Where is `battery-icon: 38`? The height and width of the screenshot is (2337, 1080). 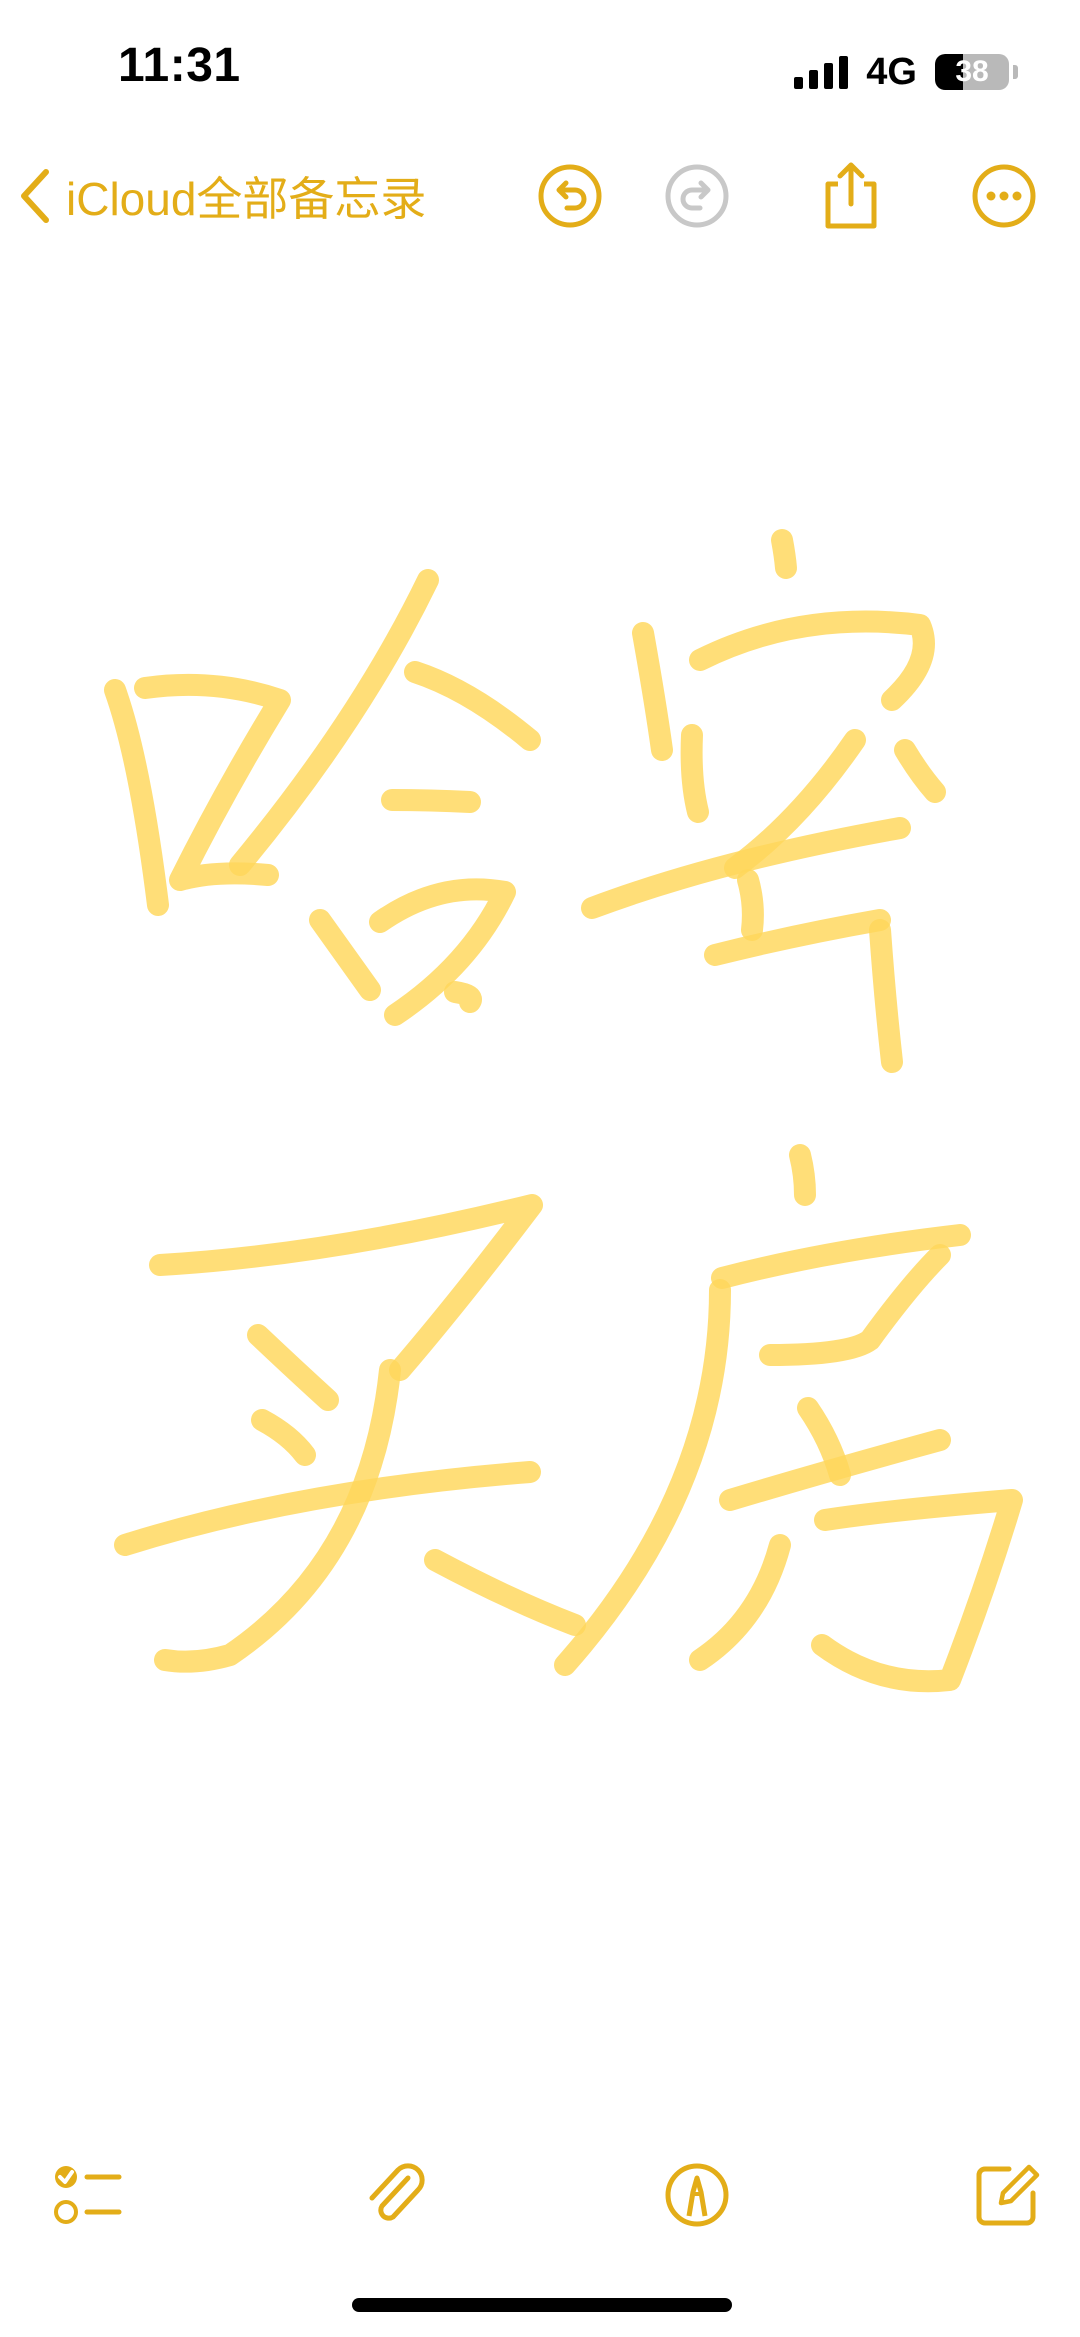 battery-icon: 38 is located at coordinates (972, 72).